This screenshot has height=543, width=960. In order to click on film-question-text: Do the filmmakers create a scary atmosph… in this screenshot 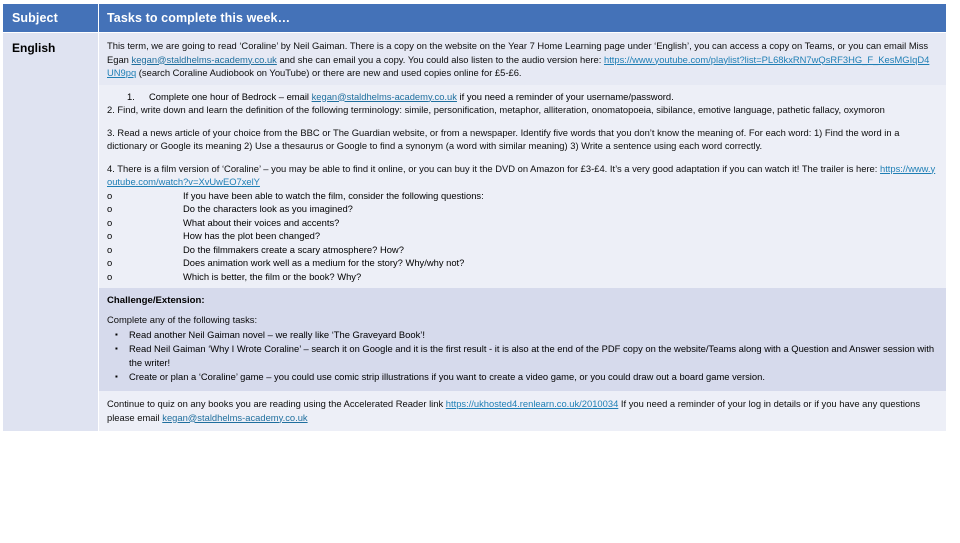, I will do `click(293, 249)`.